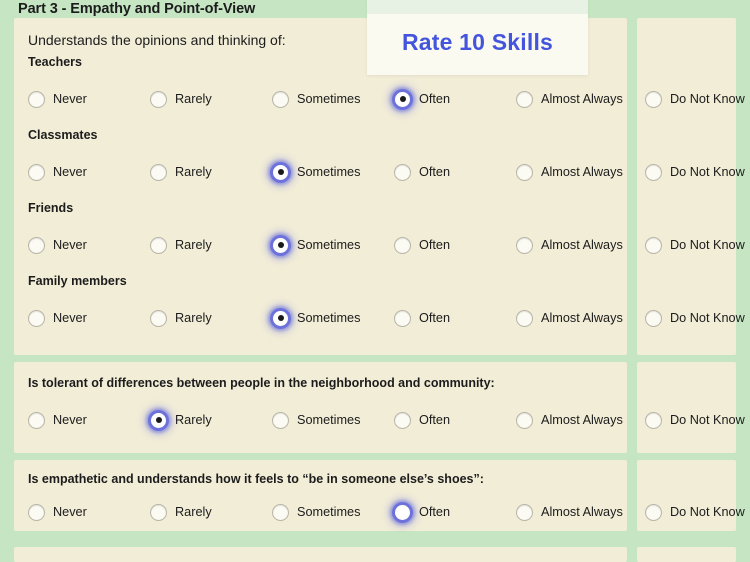  I want to click on radio-option-tolerance-sometimes: Sometimes, so click(316, 420).